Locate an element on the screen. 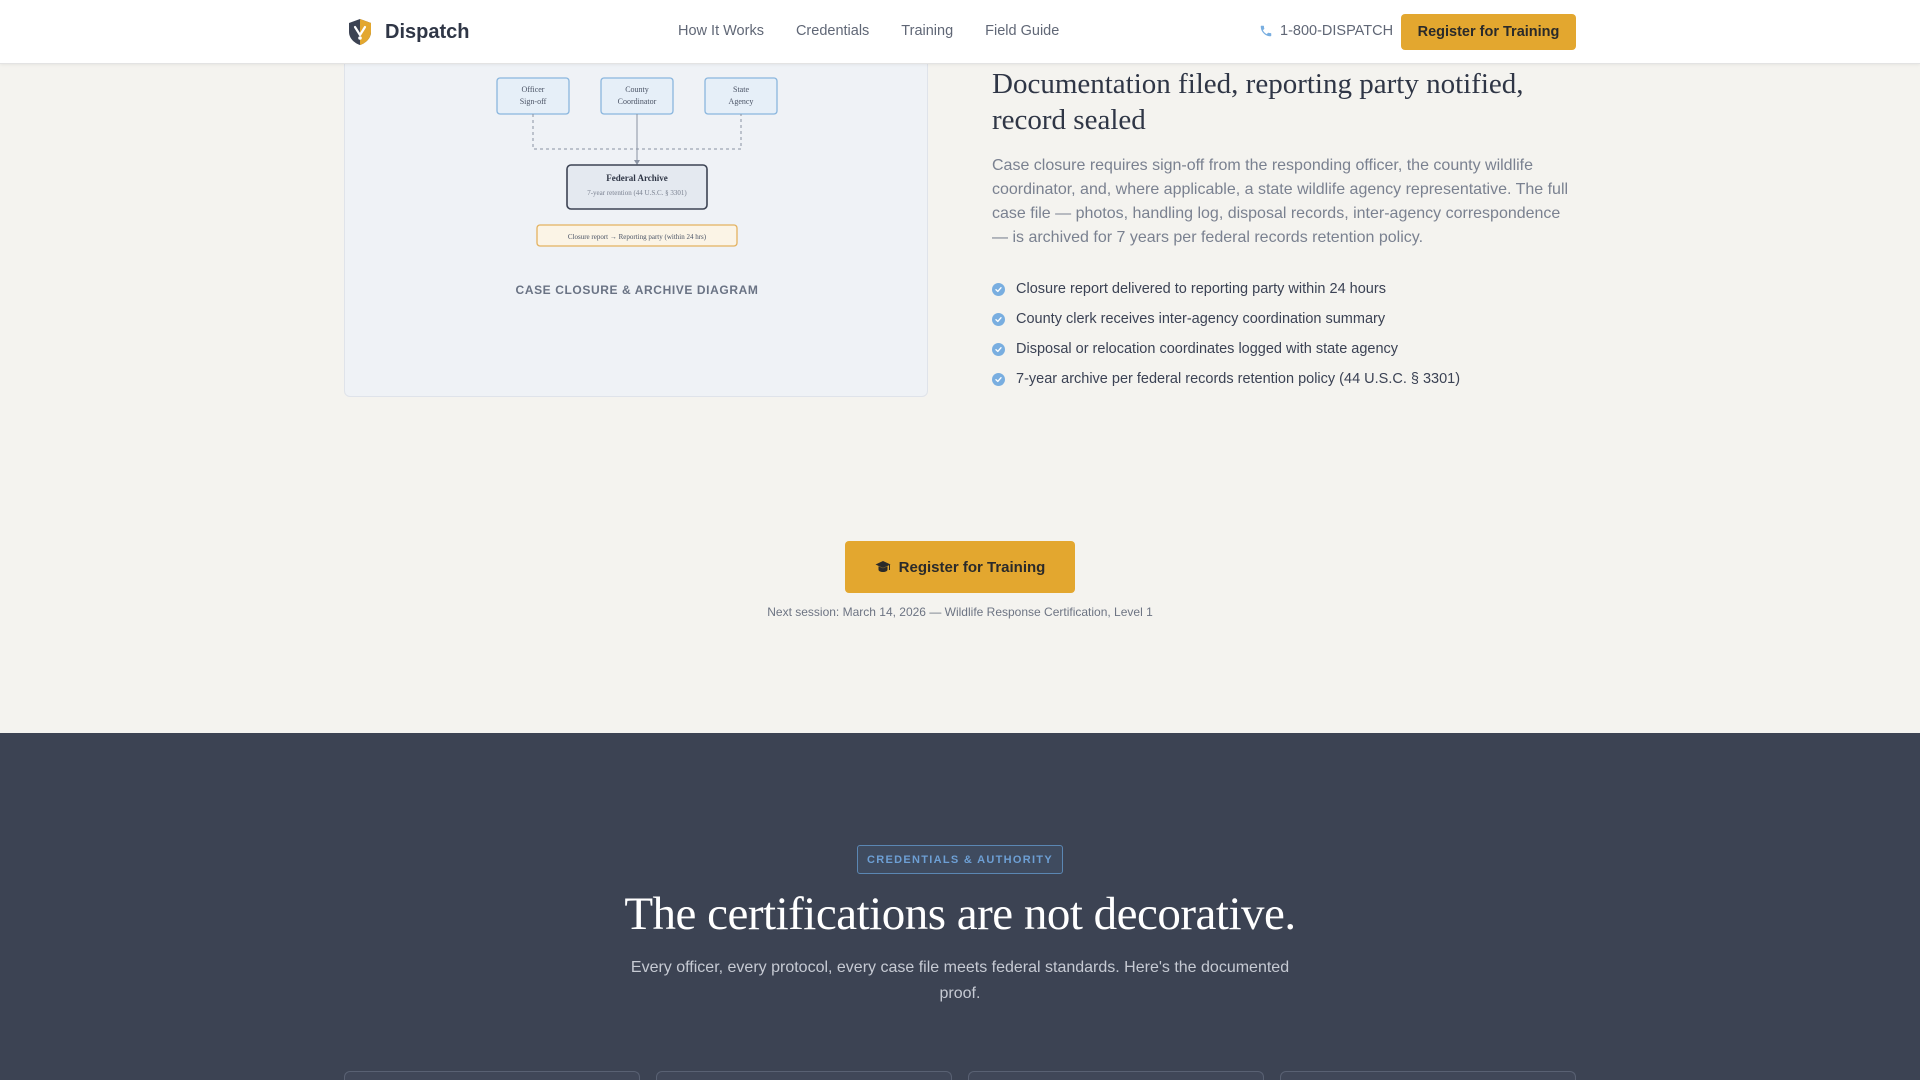 The width and height of the screenshot is (1920, 1080). shield-icon is located at coordinates (360, 32).